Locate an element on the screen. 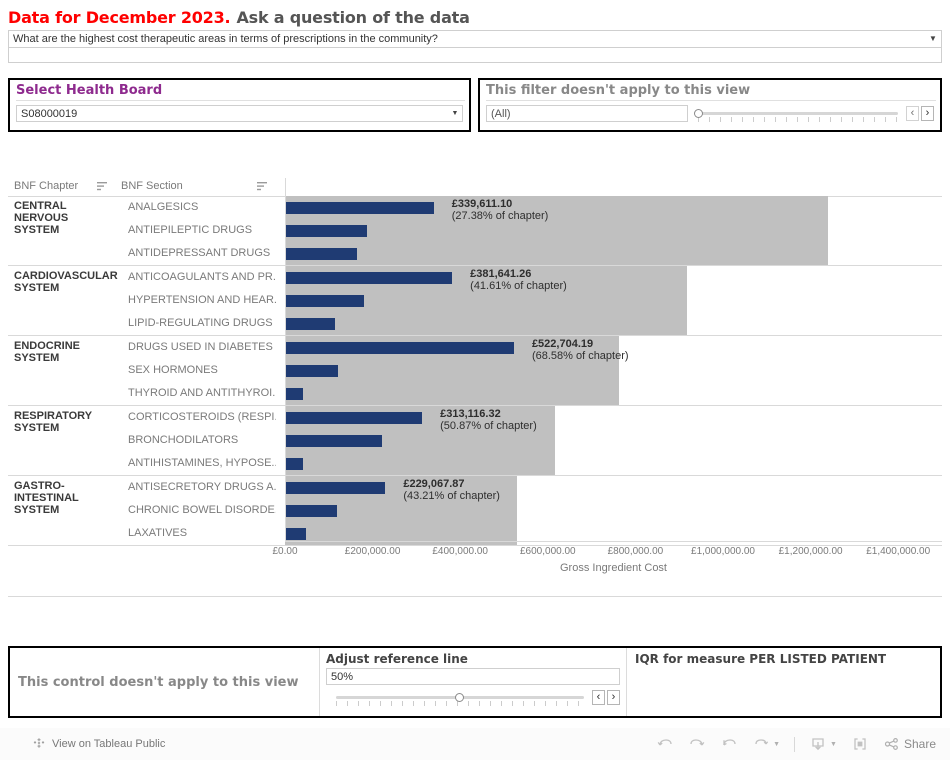  reference-line-control: Adjust reference line 50% ‹ › is located at coordinates (473, 682).